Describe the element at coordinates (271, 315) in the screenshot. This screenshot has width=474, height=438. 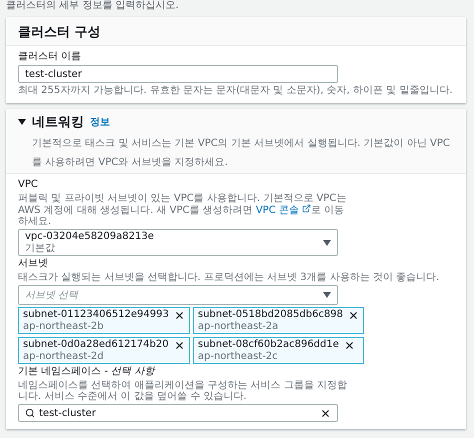
I see `subnet-id: subnet-0518bd2085db6c898` at that location.